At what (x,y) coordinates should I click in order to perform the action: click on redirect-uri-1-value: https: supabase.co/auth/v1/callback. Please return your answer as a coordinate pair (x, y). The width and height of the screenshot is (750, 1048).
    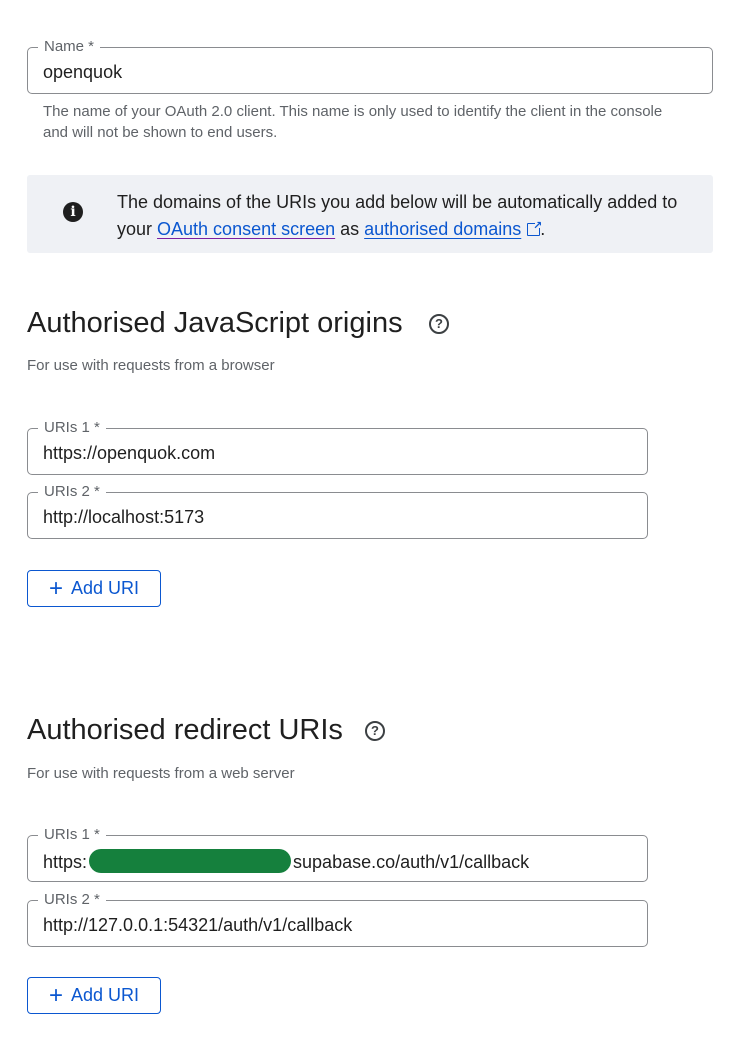
    Looking at the image, I should click on (286, 861).